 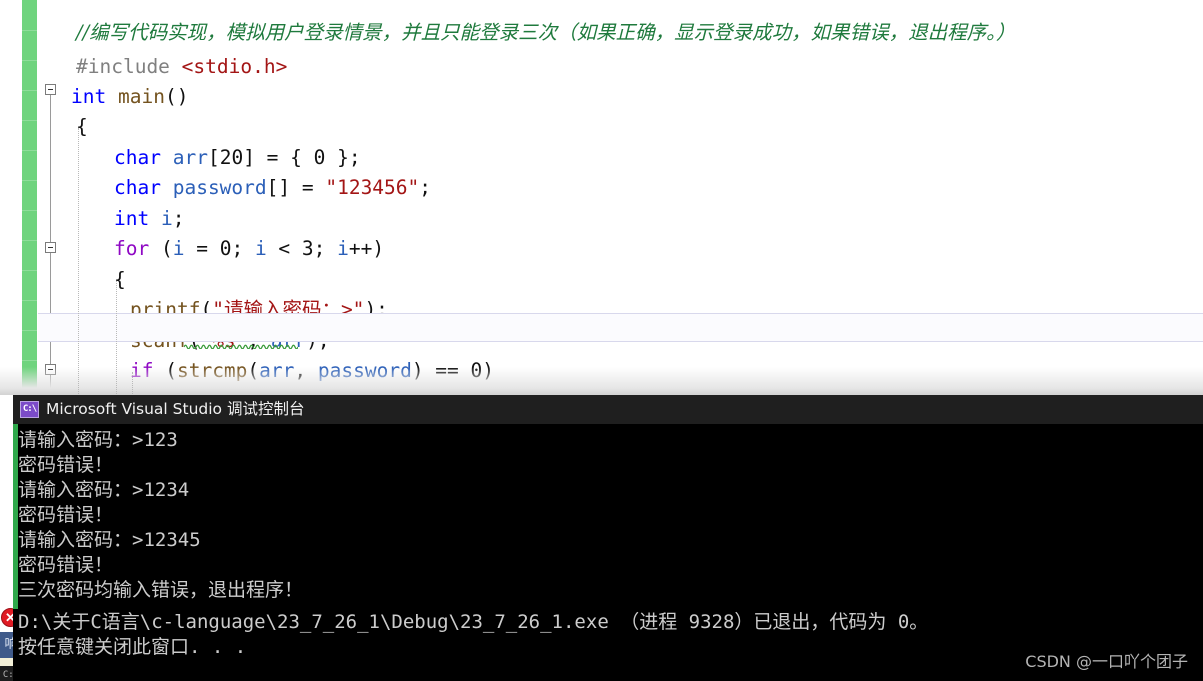 What do you see at coordinates (234, 66) in the screenshot?
I see `code-token: <stdio.h>` at bounding box center [234, 66].